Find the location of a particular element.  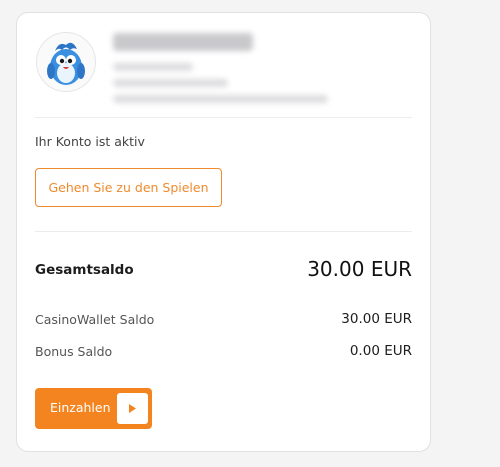

go-to-games-button: Gehen Sie zu den Spielen is located at coordinates (128, 187).